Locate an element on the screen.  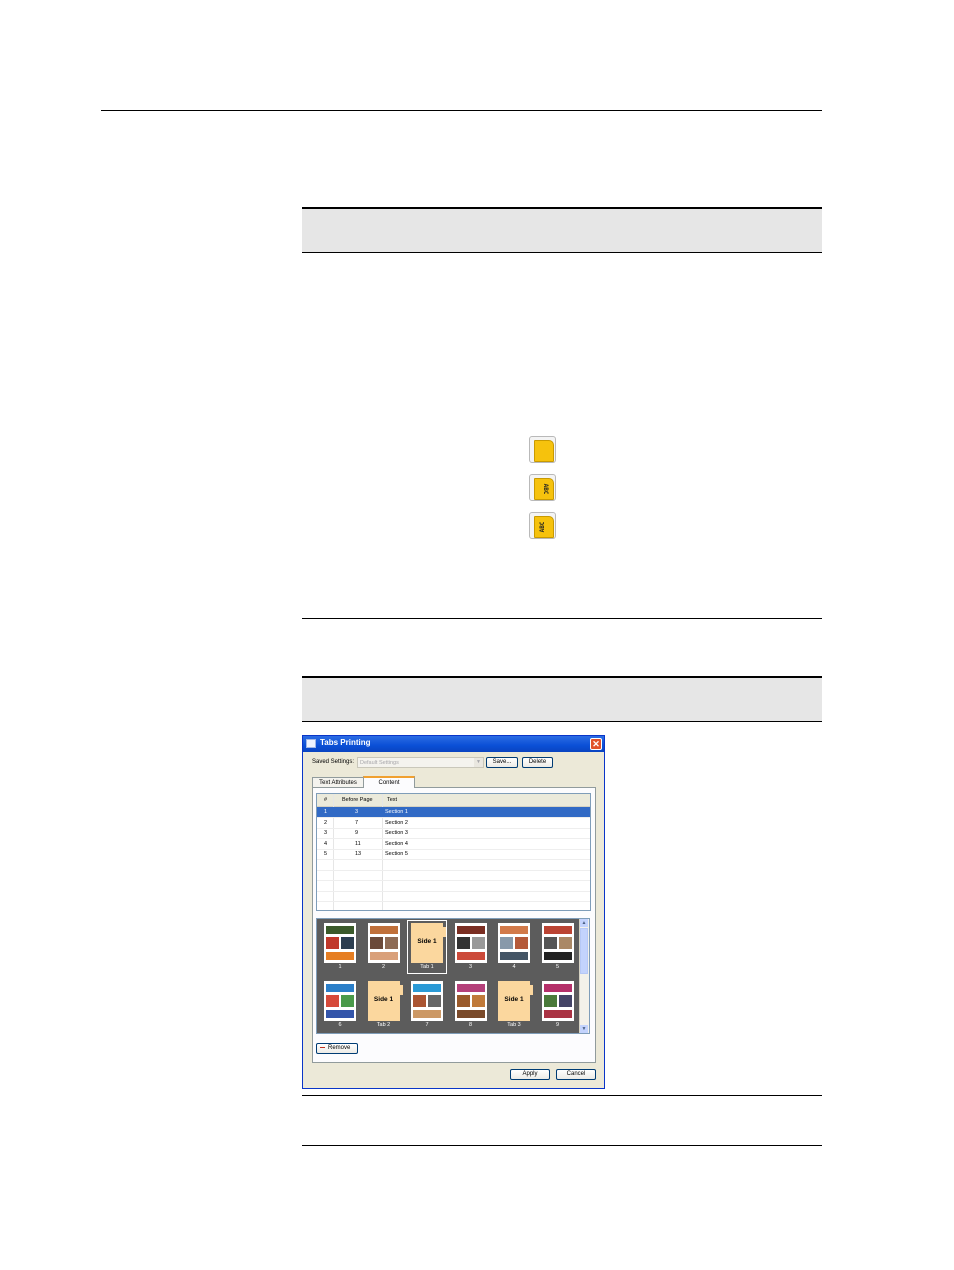
table2-bottom-rule is located at coordinates (562, 1145).